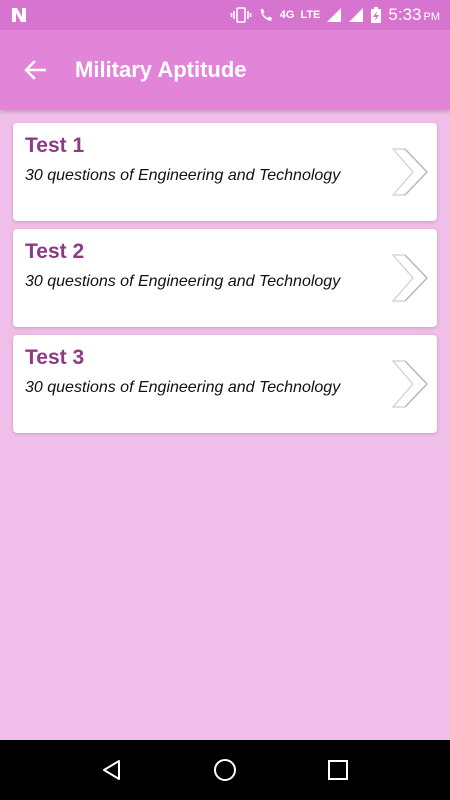  What do you see at coordinates (376, 15) in the screenshot?
I see `battery-charging-icon` at bounding box center [376, 15].